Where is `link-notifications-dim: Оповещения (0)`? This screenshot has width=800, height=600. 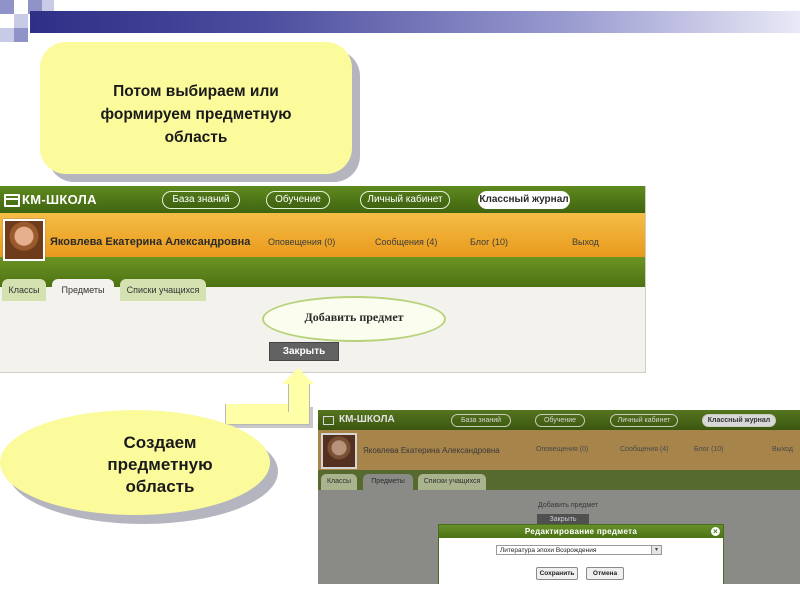
link-notifications-dim: Оповещения (0) is located at coordinates (562, 449).